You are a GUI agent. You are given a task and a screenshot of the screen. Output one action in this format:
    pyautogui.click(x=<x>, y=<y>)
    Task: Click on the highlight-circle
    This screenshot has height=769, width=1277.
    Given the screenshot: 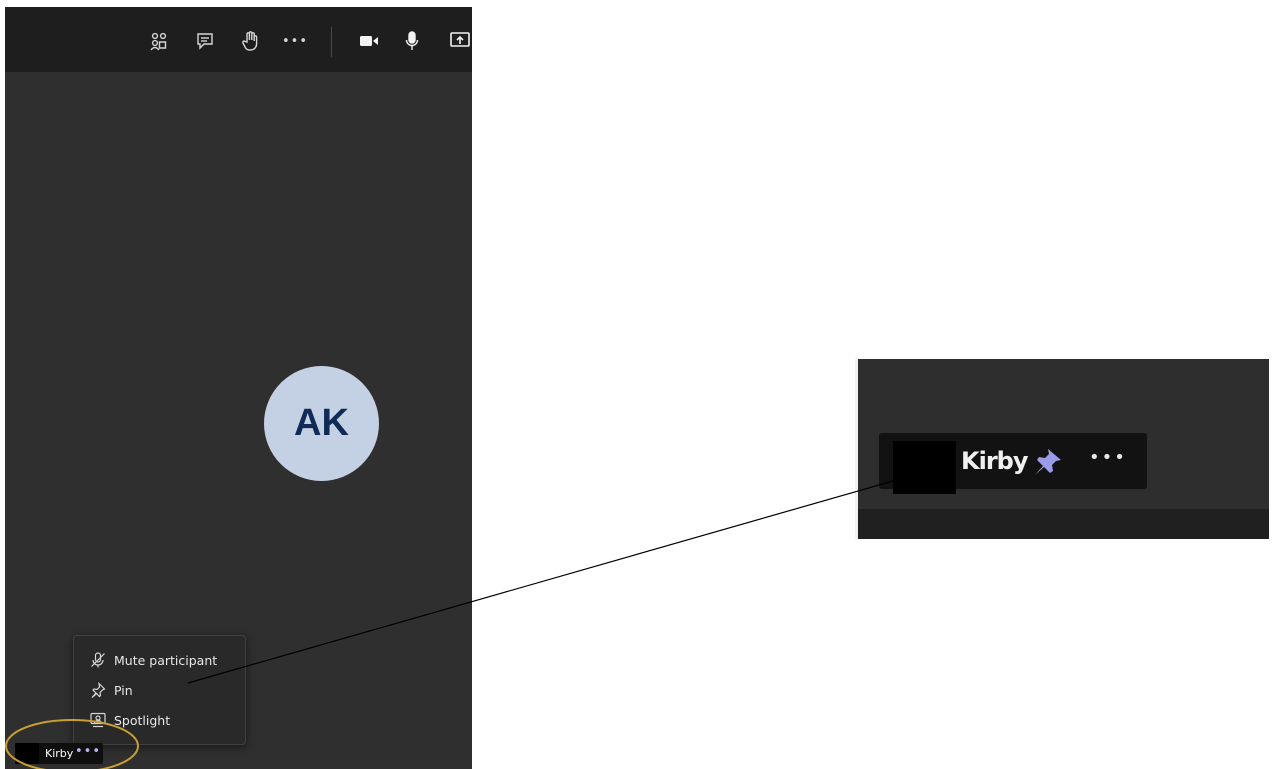 What is the action you would take?
    pyautogui.click(x=72, y=744)
    